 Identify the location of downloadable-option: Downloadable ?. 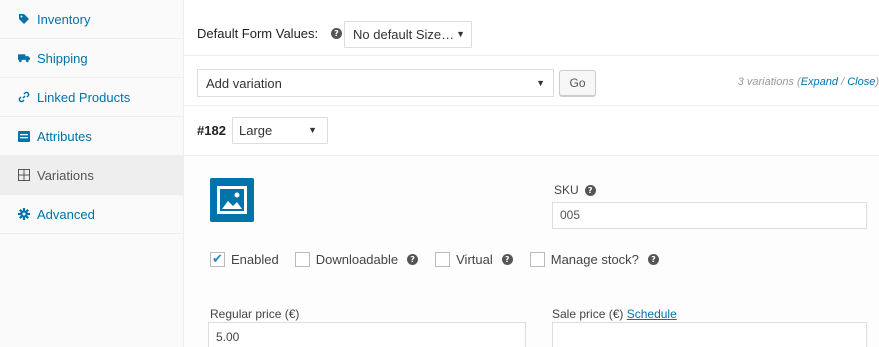
(356, 259).